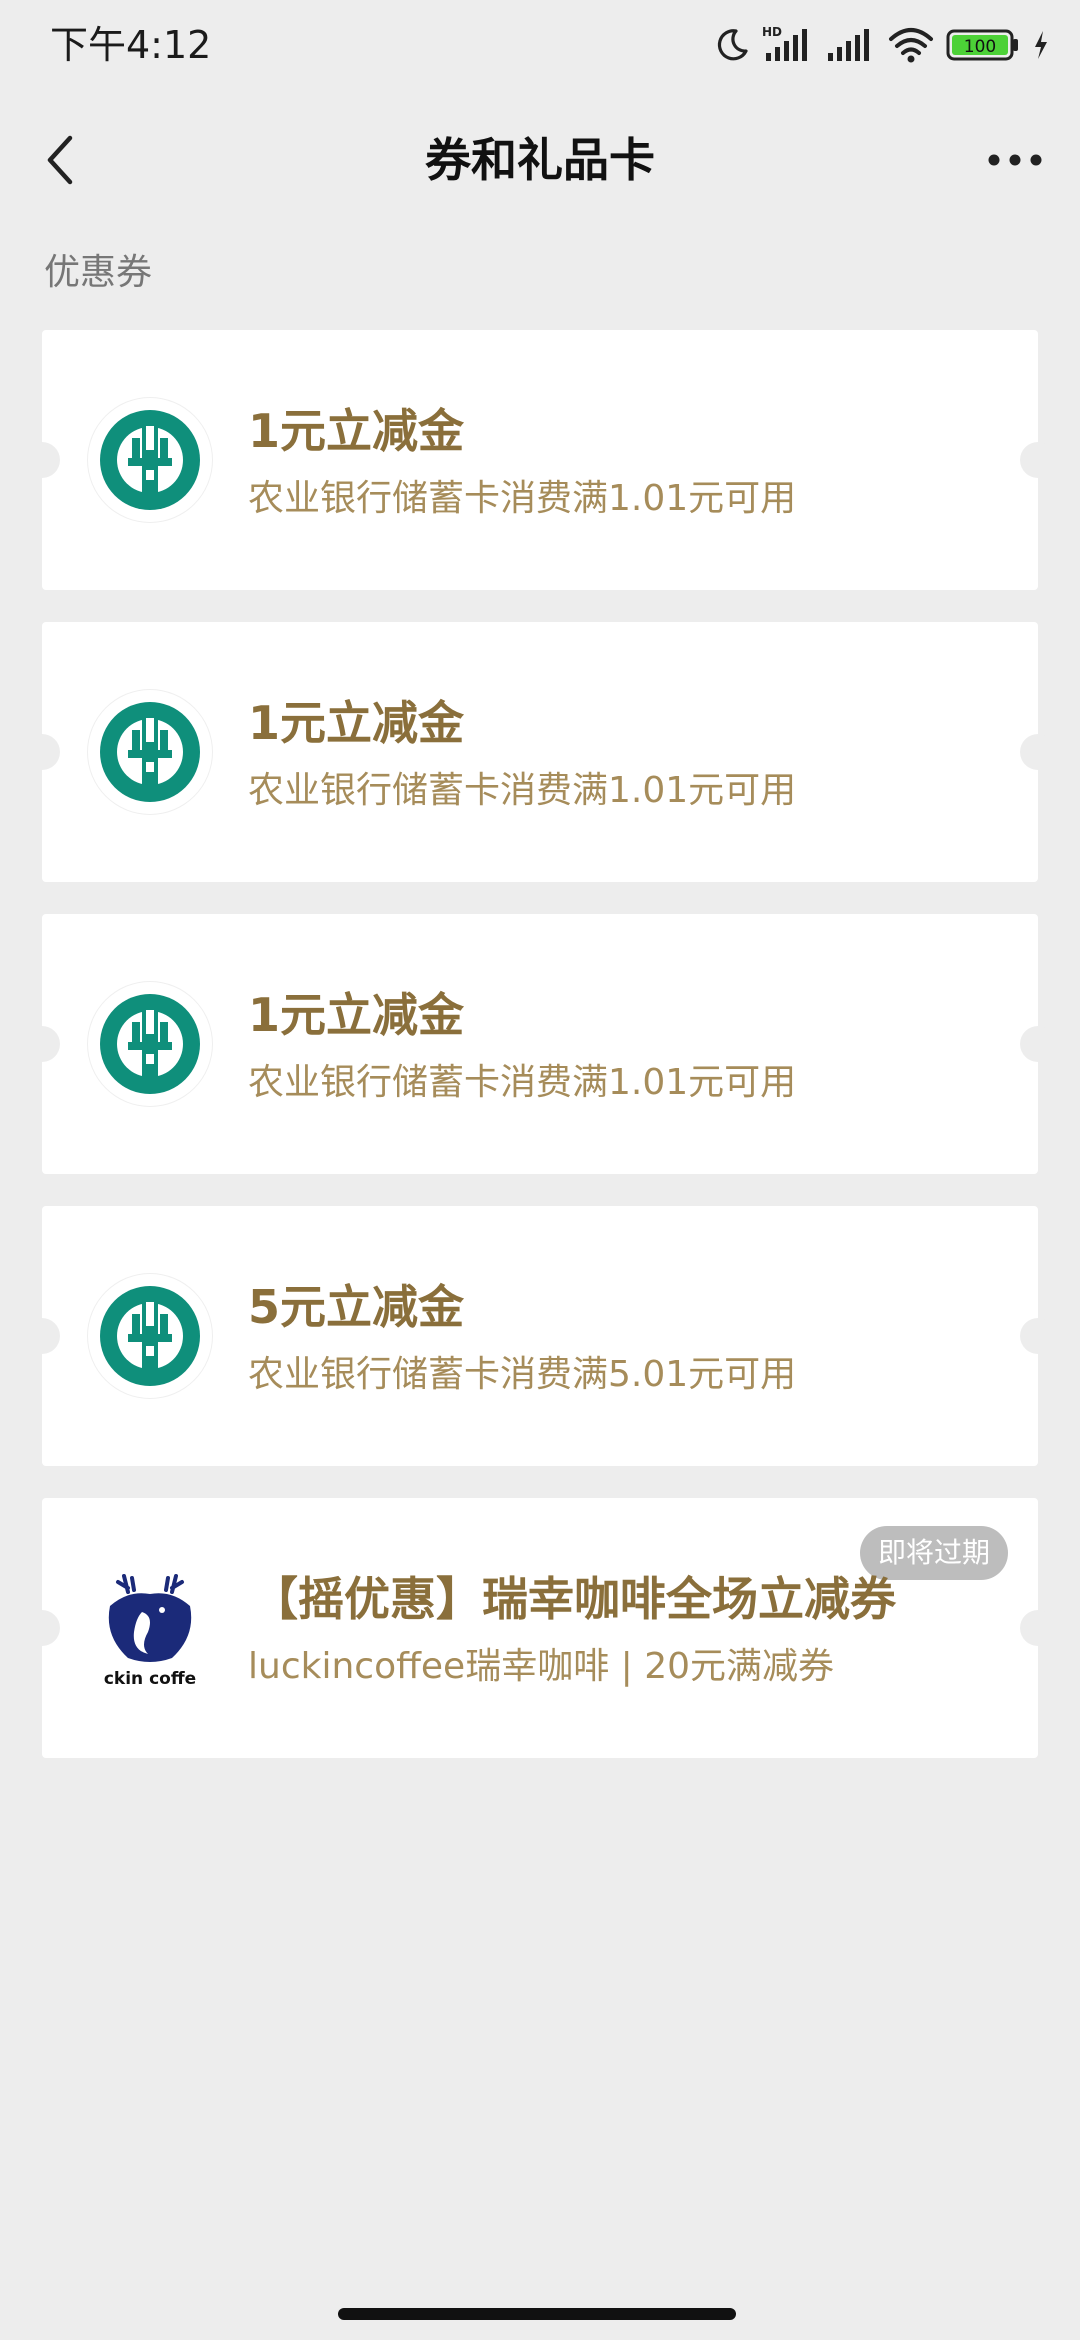 The height and width of the screenshot is (2340, 1080). Describe the element at coordinates (784, 43) in the screenshot. I see `signal-hd-icon: HD` at that location.